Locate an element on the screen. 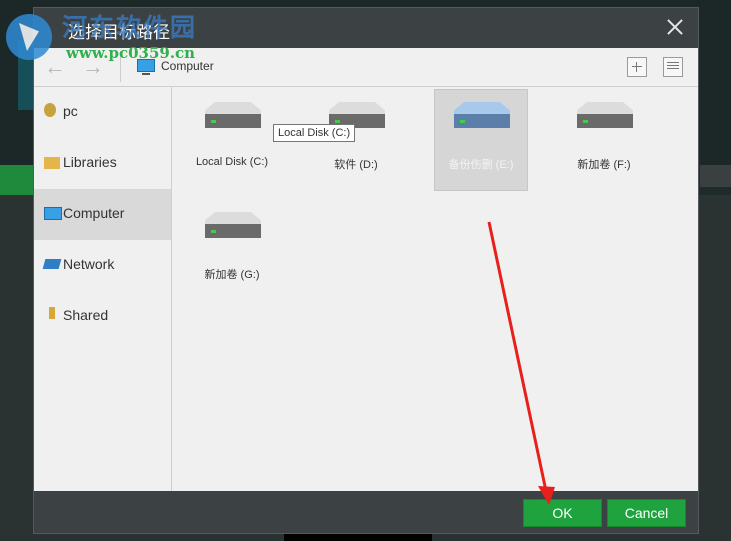  sidebar-item-label: Computer is located at coordinates (94, 213).